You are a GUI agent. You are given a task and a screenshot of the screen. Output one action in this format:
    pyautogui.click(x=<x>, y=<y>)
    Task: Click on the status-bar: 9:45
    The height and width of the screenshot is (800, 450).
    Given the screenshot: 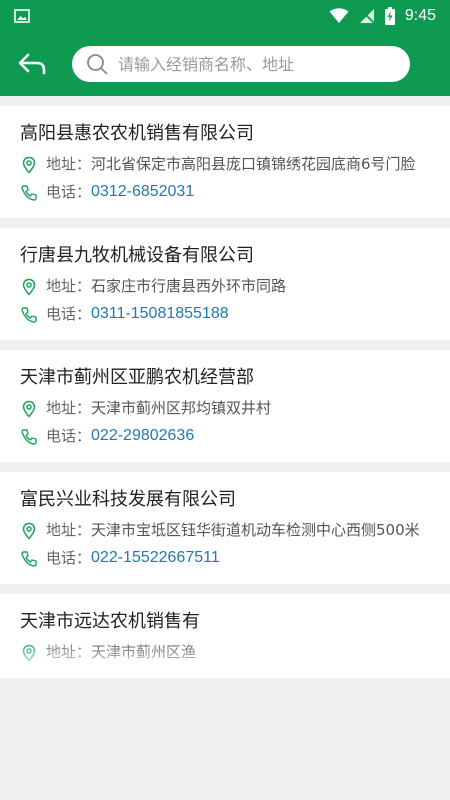 What is the action you would take?
    pyautogui.click(x=225, y=16)
    